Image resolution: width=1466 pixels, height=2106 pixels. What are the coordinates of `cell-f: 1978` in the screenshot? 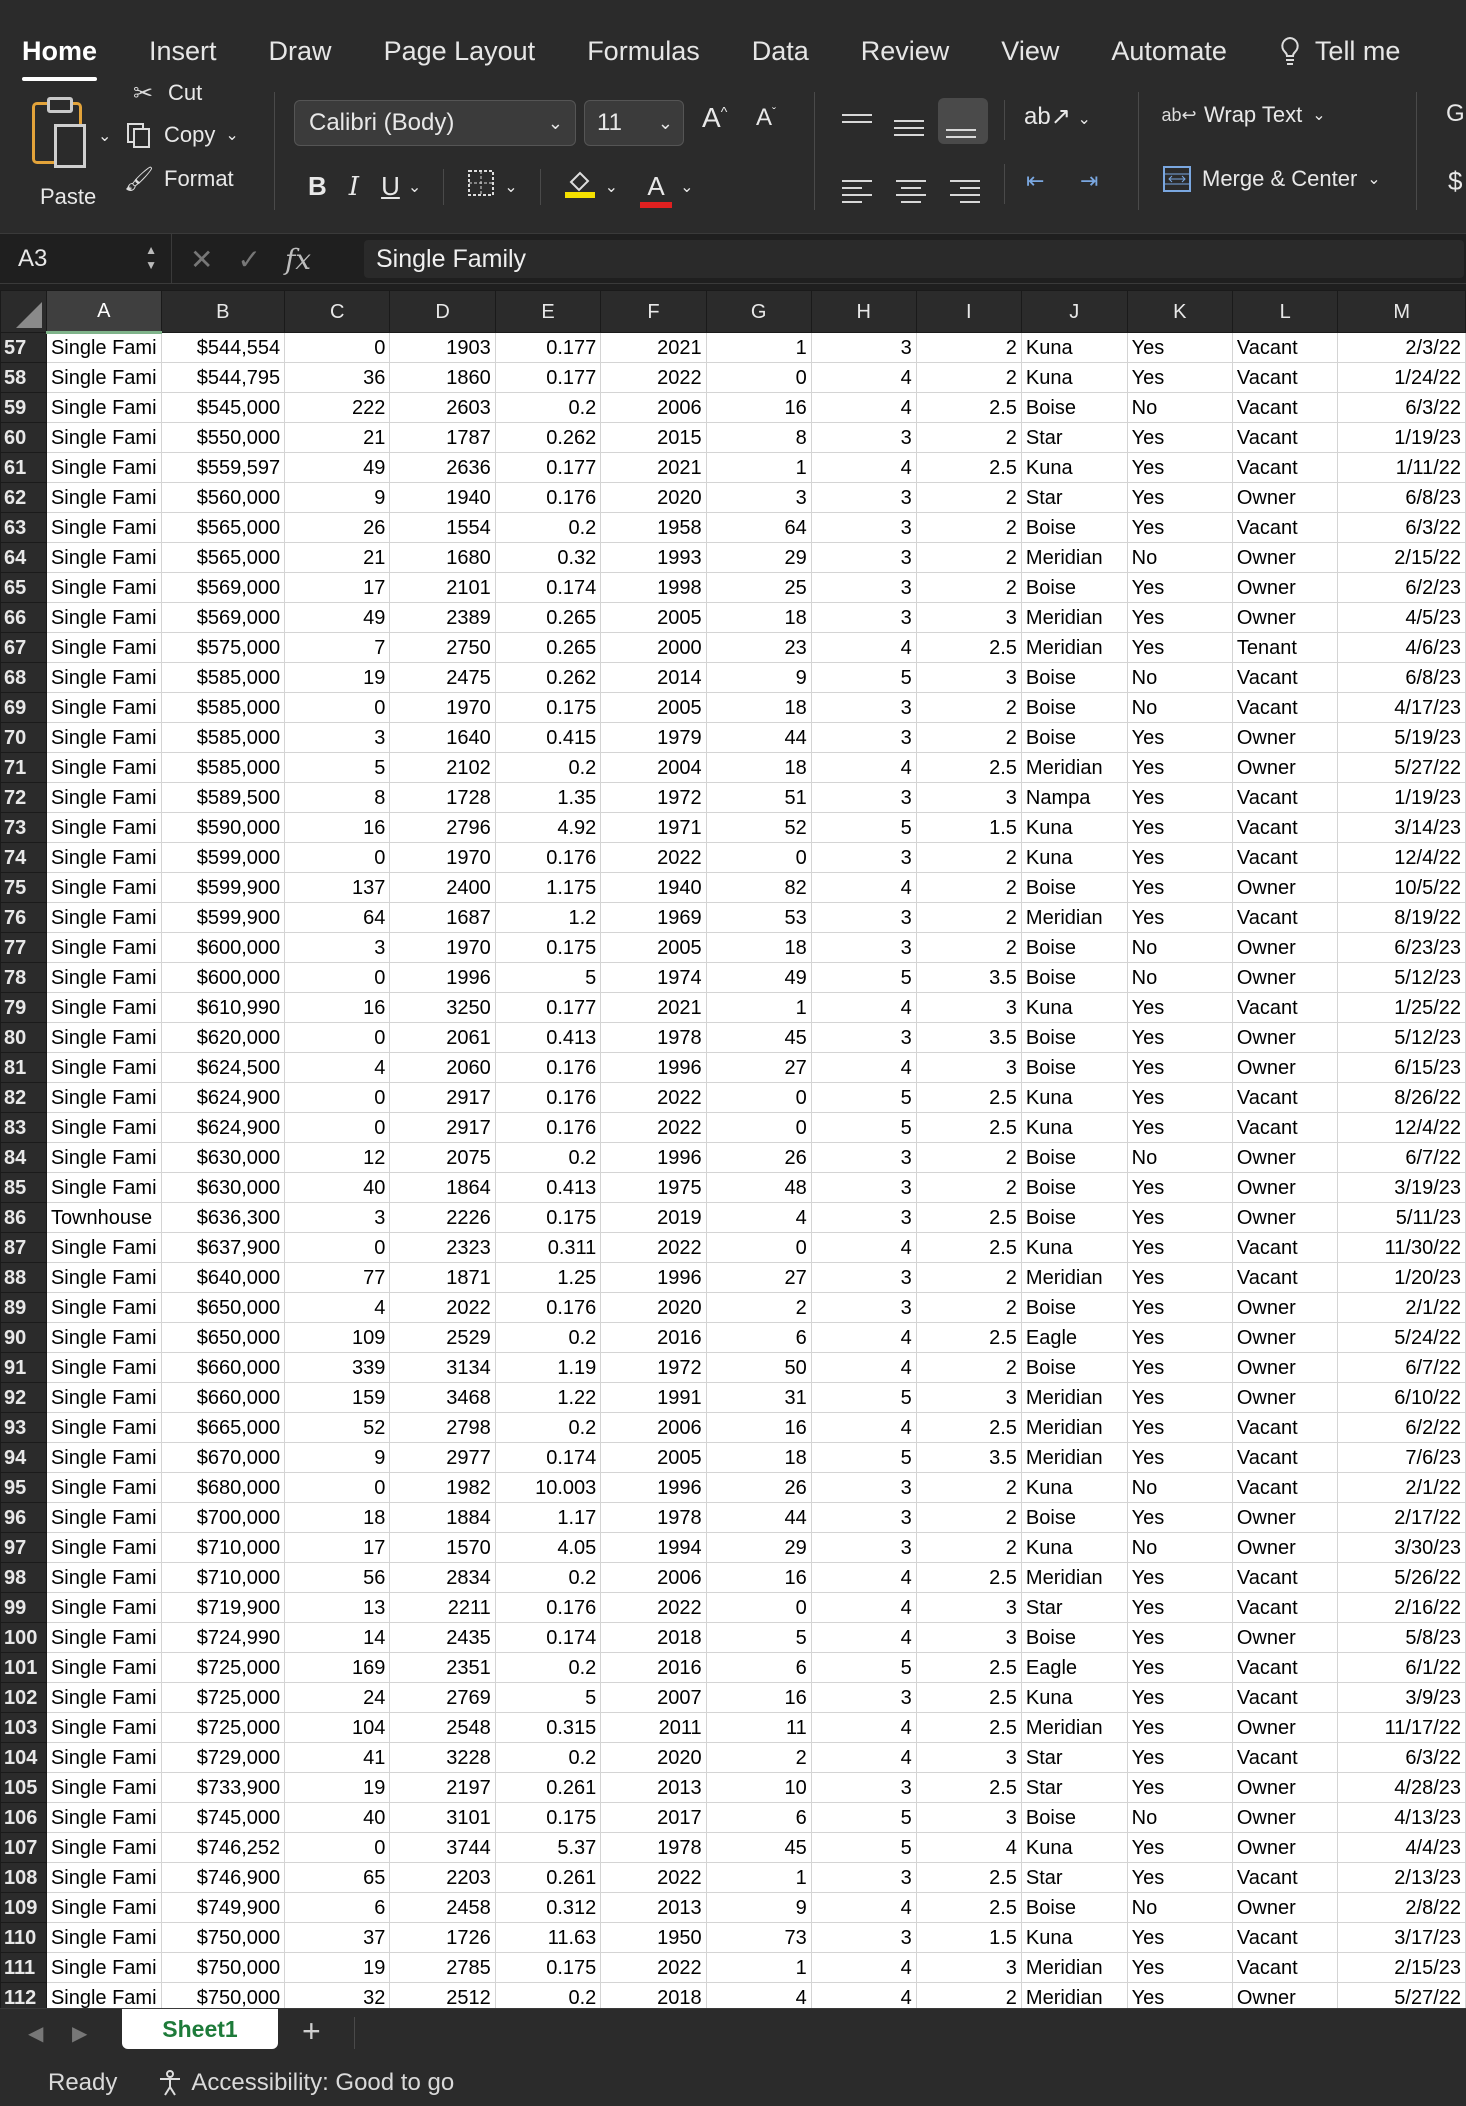 It's located at (653, 1037).